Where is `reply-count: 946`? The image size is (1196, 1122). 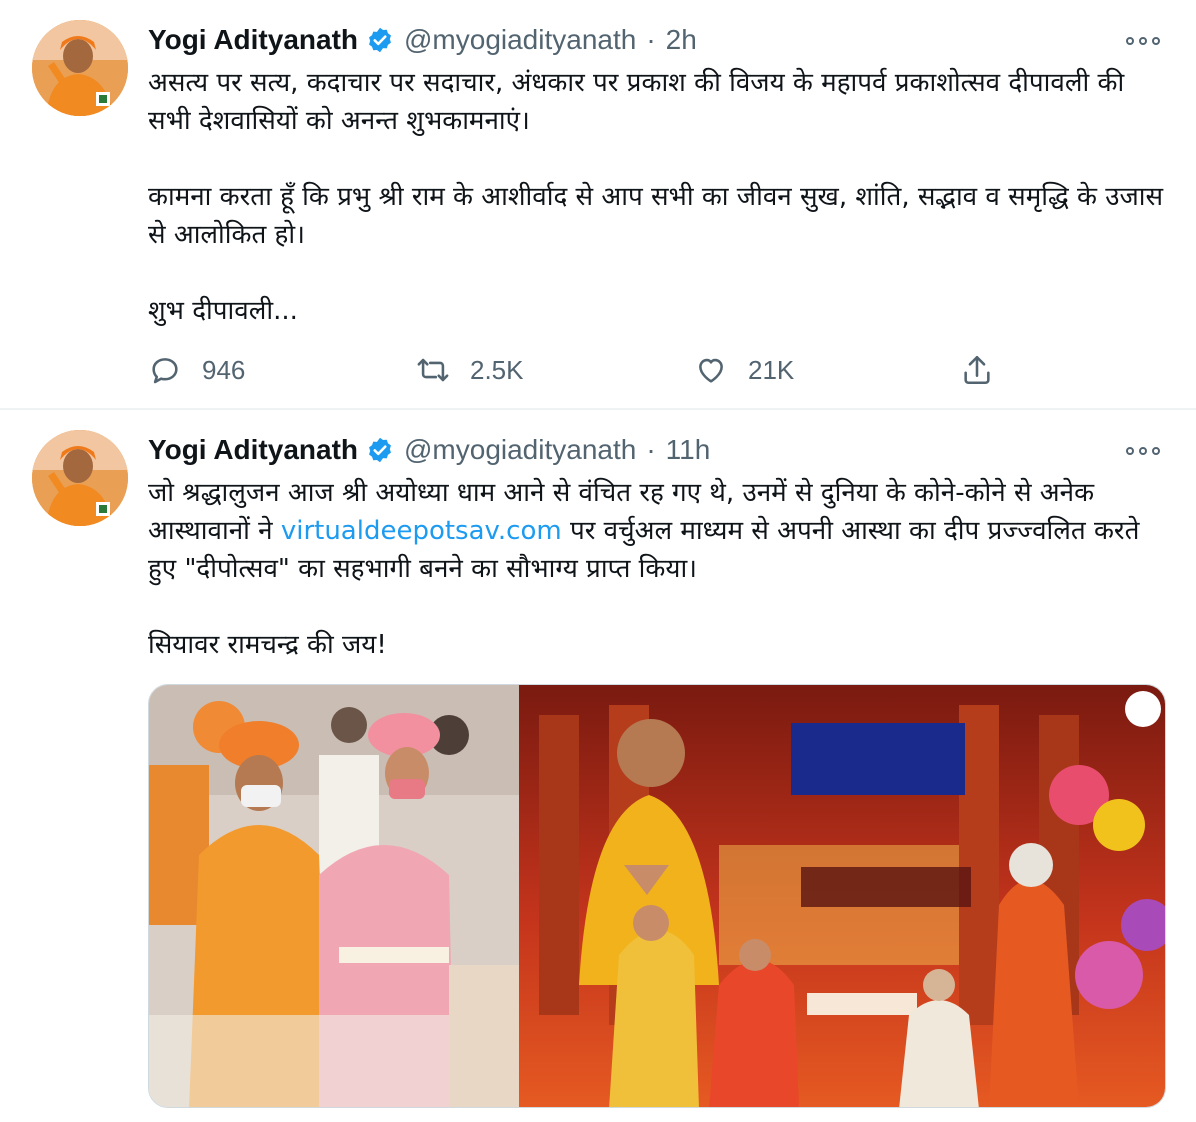
reply-count: 946 is located at coordinates (224, 369).